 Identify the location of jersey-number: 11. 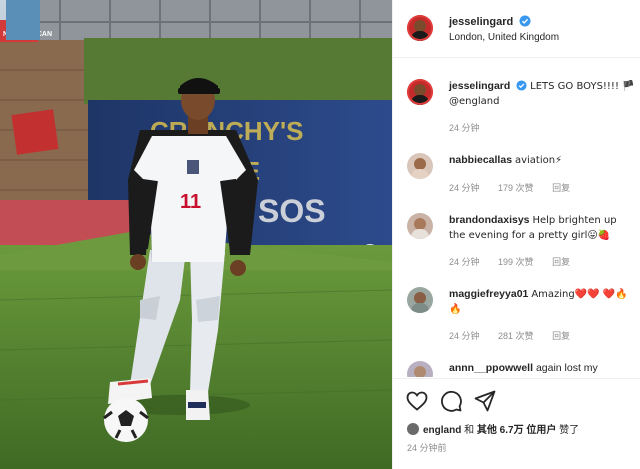
(190, 202).